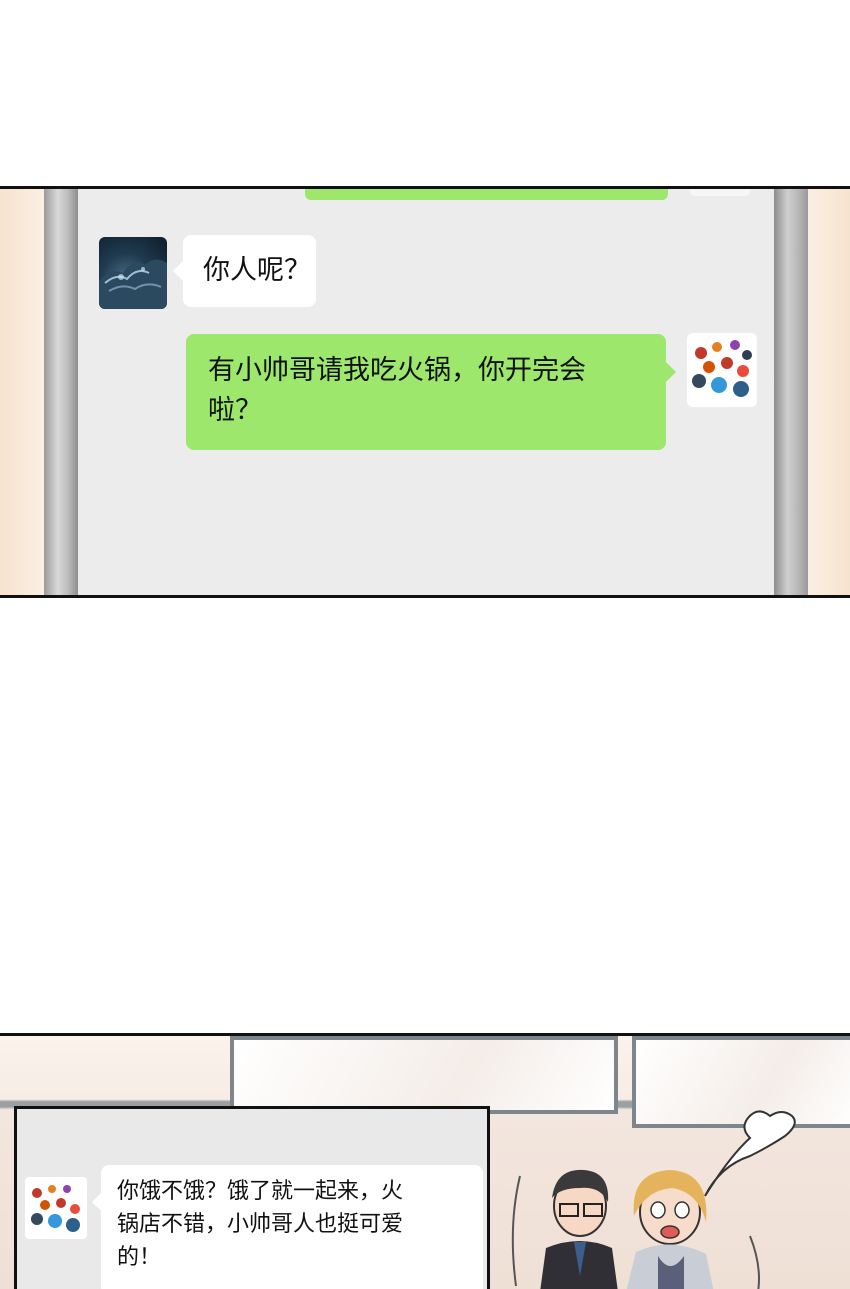  I want to click on phone-frame-left, so click(61, 392).